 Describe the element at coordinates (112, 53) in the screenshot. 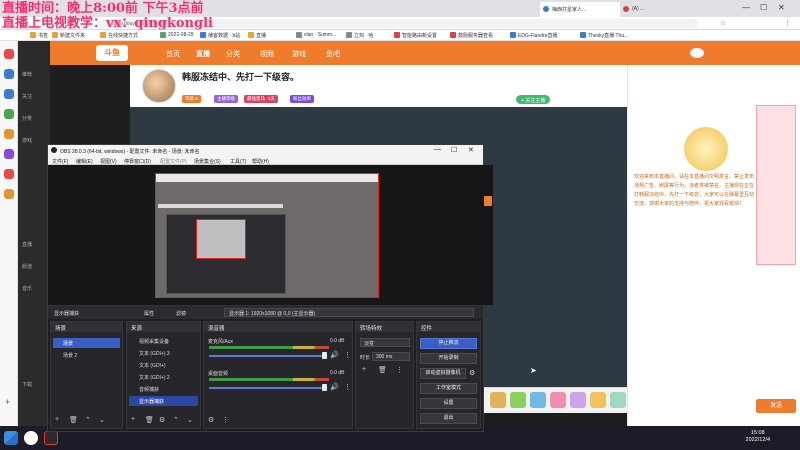

I see `site-logo: 斗鱼` at that location.